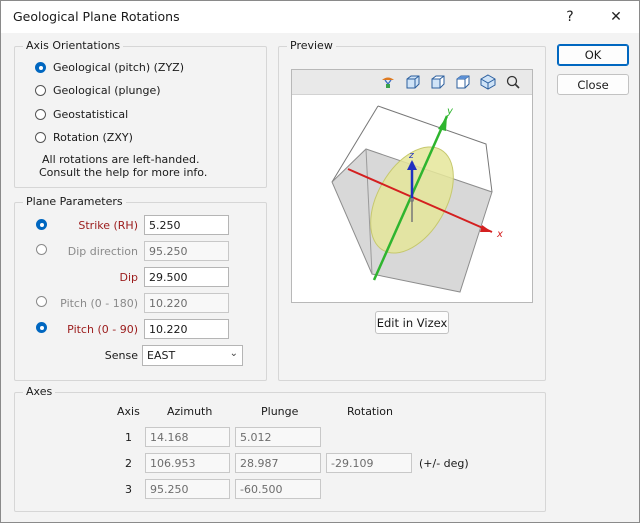 The width and height of the screenshot is (640, 523). I want to click on axis-1-plunge-input, so click(278, 437).